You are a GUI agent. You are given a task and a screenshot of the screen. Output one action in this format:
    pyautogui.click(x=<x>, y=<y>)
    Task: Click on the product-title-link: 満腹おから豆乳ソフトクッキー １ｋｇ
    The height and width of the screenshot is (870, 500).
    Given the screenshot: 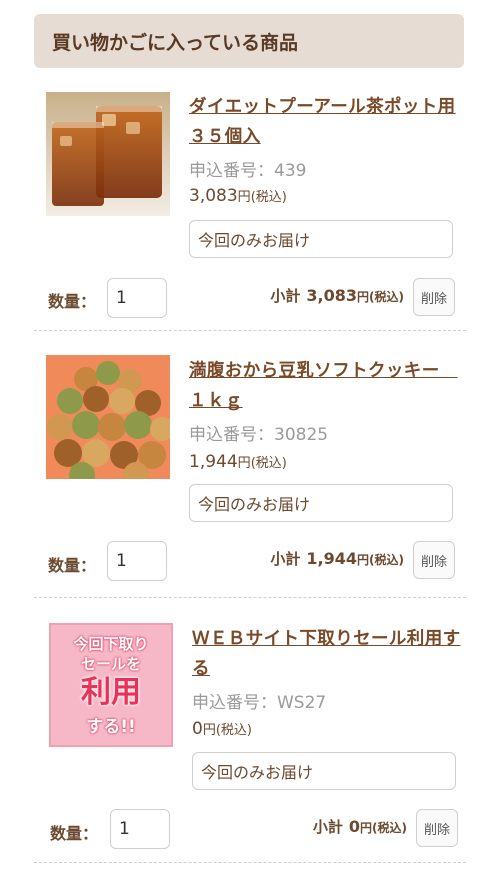 What is the action you would take?
    pyautogui.click(x=326, y=386)
    